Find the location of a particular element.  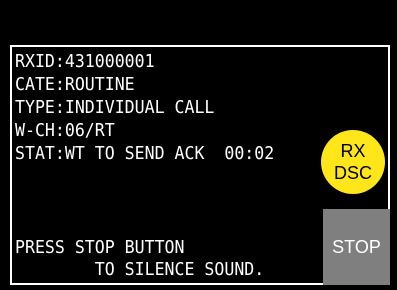

rx-dsc-button: RX DSC is located at coordinates (353, 162).